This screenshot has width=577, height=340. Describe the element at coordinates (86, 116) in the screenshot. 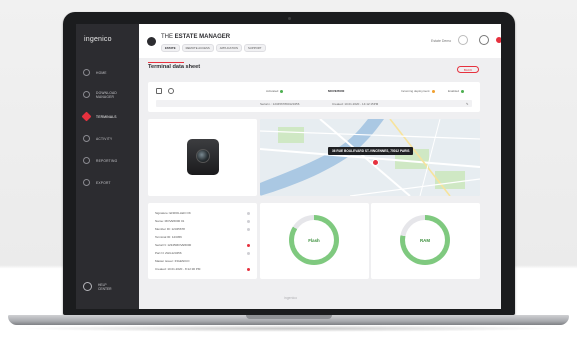

I see `terminal-icon` at that location.